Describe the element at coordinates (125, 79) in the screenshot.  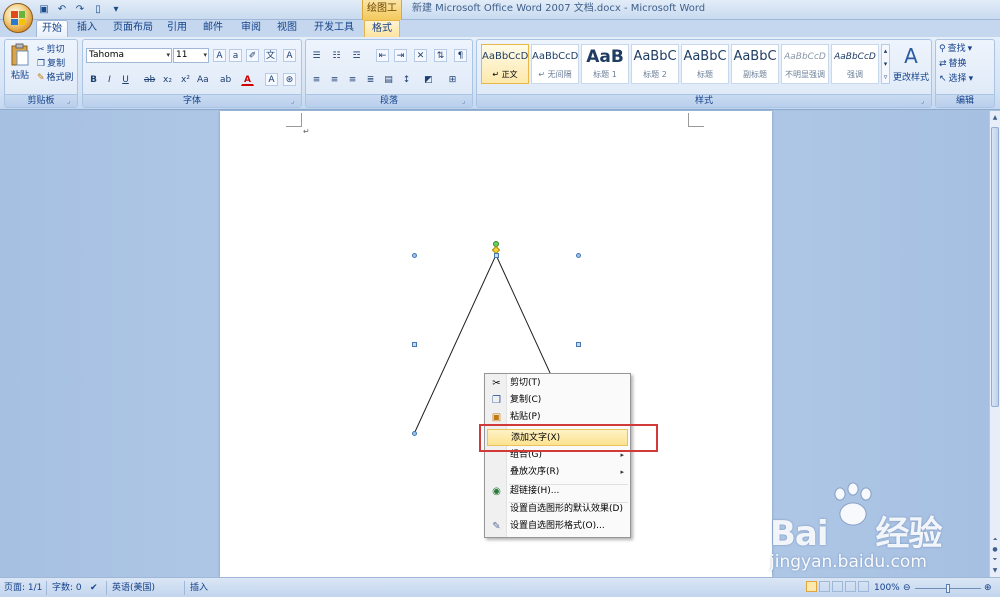
I see `underline-icon: U` at that location.